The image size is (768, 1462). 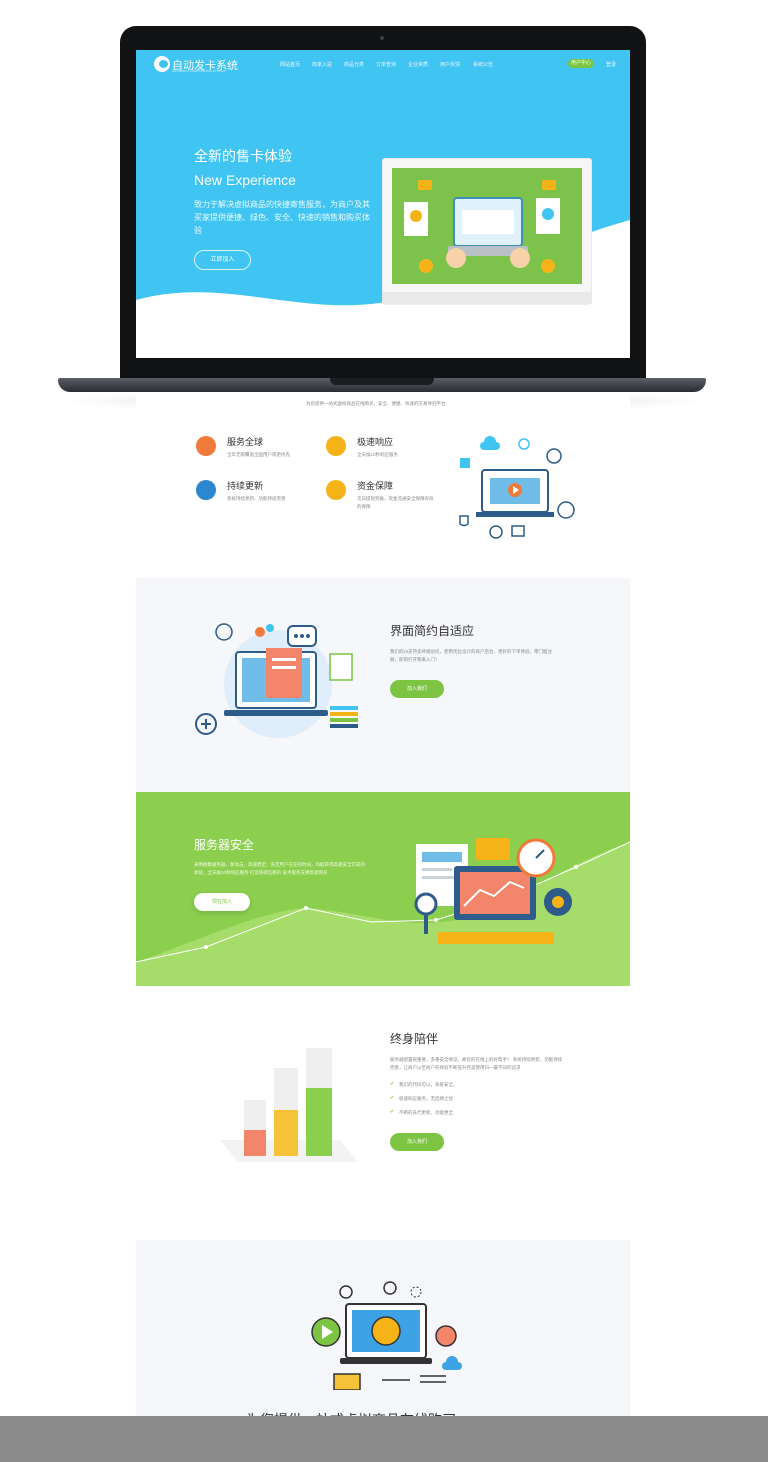 What do you see at coordinates (426, 1112) in the screenshot?
I see `companion-check-3: 不断的迭代更新，功能更全` at bounding box center [426, 1112].